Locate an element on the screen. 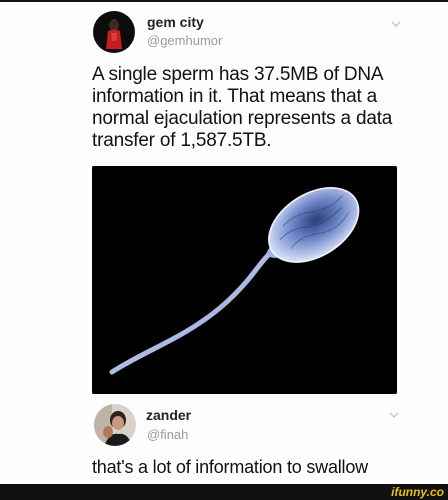  author-avatar is located at coordinates (114, 32).